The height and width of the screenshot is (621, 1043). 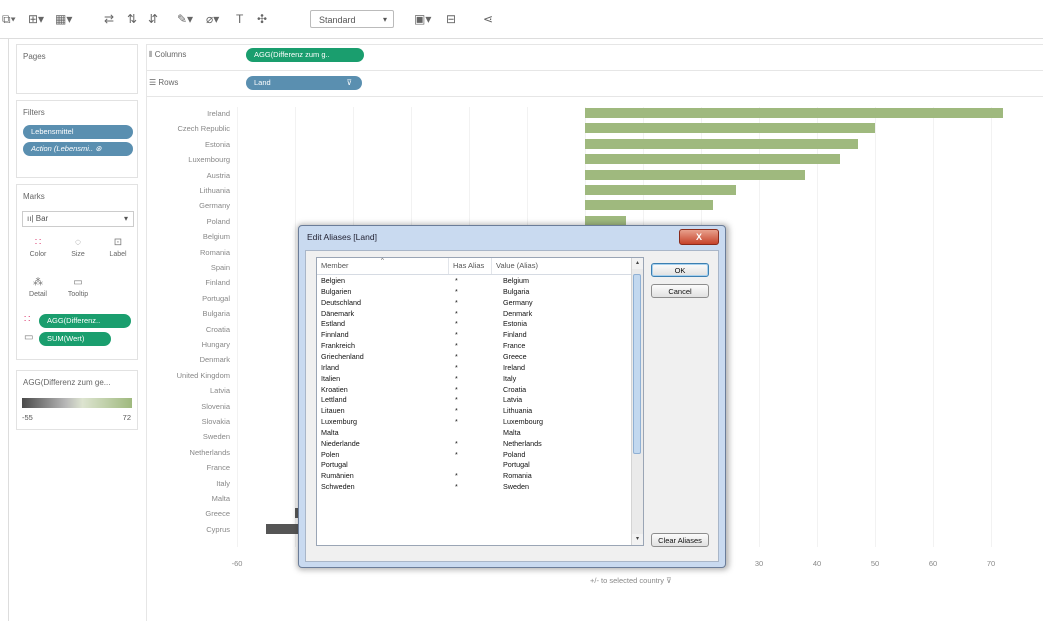 What do you see at coordinates (342, 356) in the screenshot?
I see `member-cell: Griechenland` at bounding box center [342, 356].